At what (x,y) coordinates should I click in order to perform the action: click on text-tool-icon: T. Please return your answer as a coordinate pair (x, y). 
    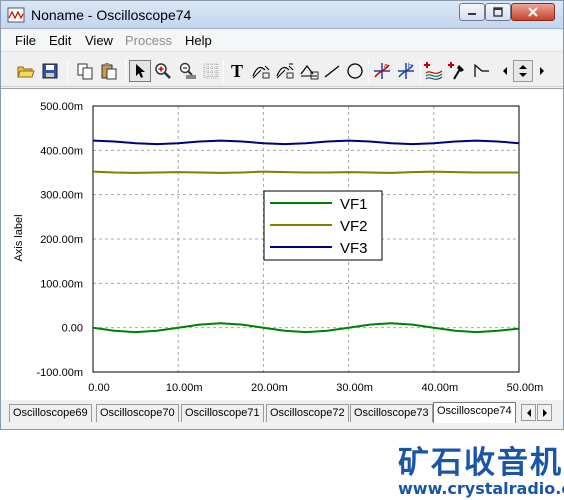
    Looking at the image, I should click on (236, 70).